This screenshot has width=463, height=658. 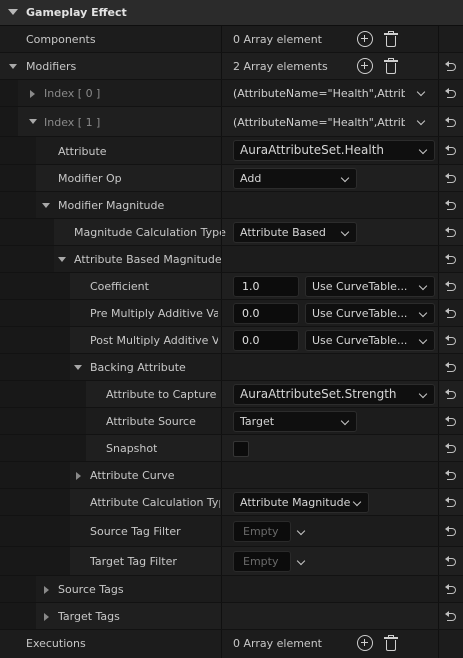 I want to click on attribute-to-capture-select: AuraAttributeSet.Strength, so click(x=334, y=394).